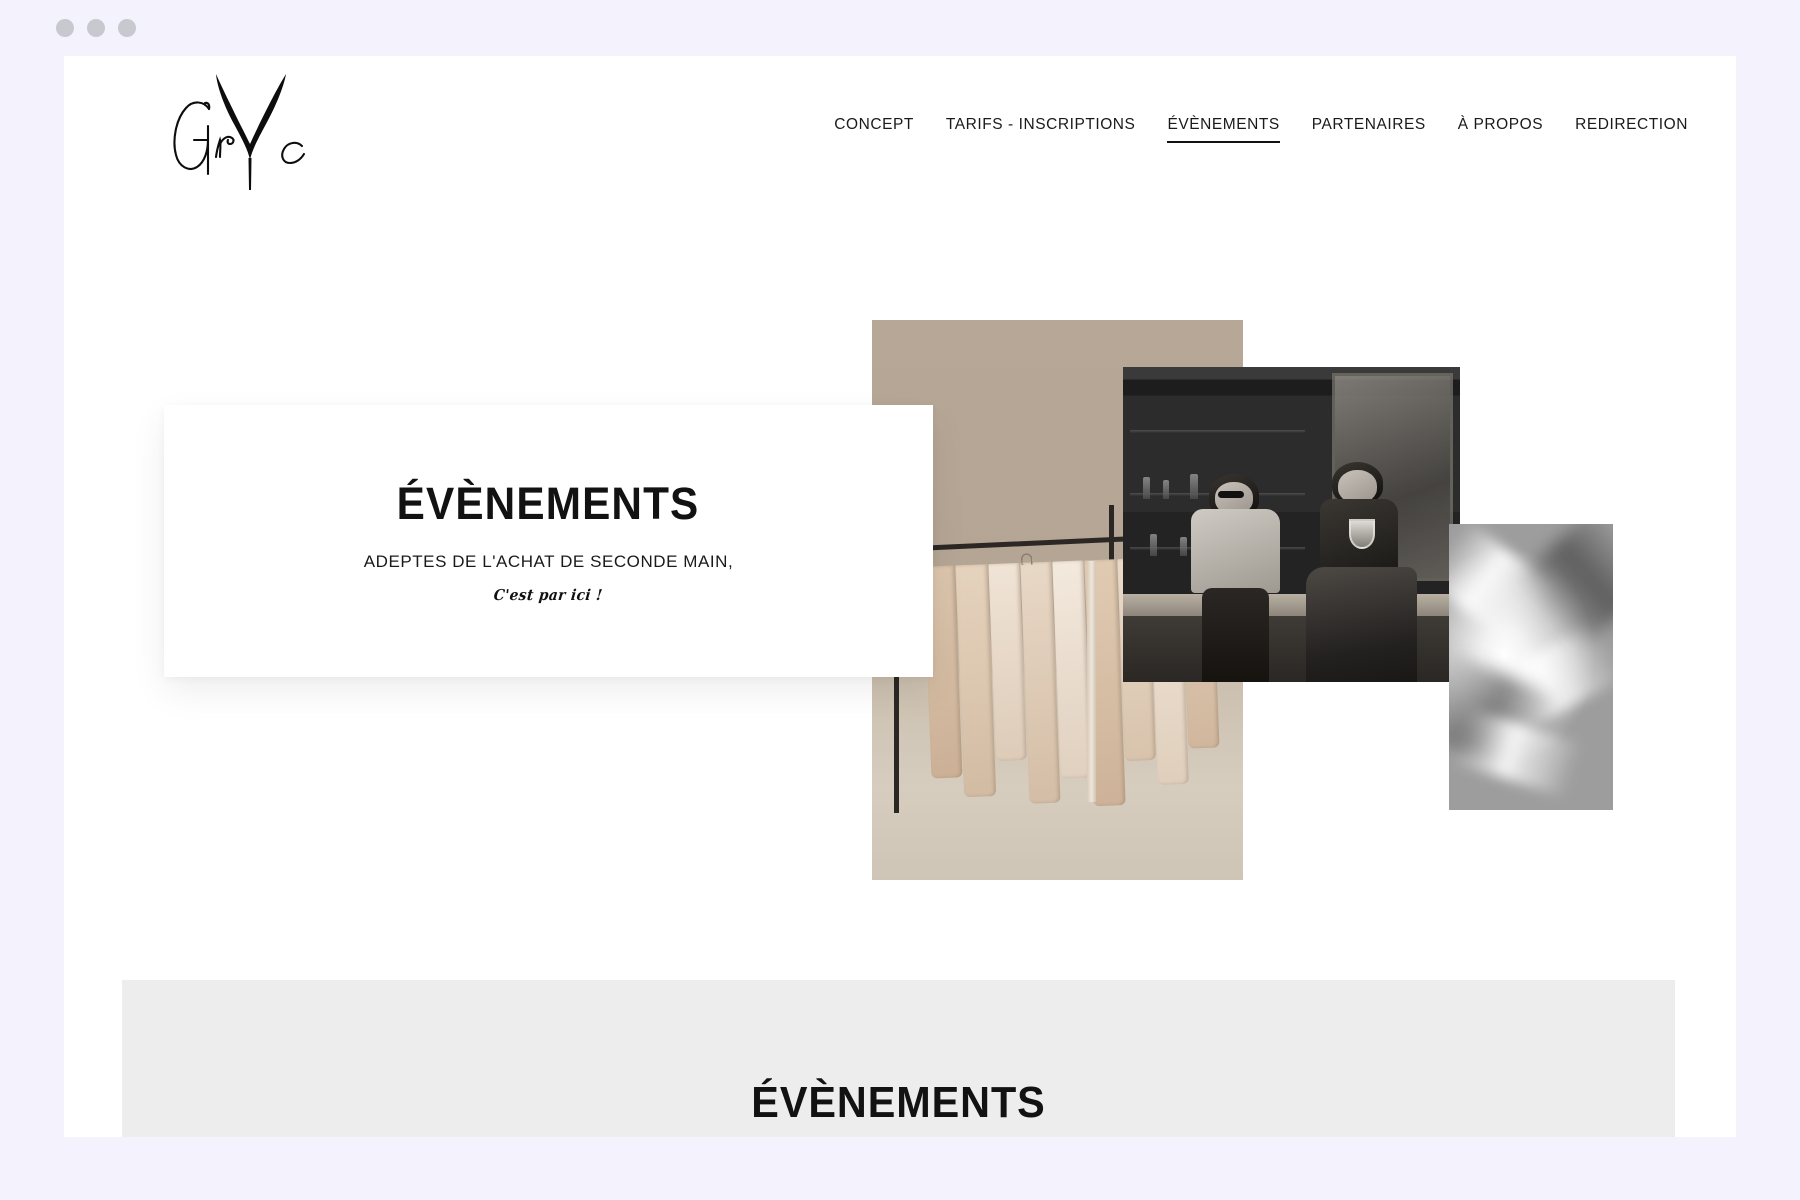  What do you see at coordinates (1531, 667) in the screenshot?
I see `satin-fabric-photo` at bounding box center [1531, 667].